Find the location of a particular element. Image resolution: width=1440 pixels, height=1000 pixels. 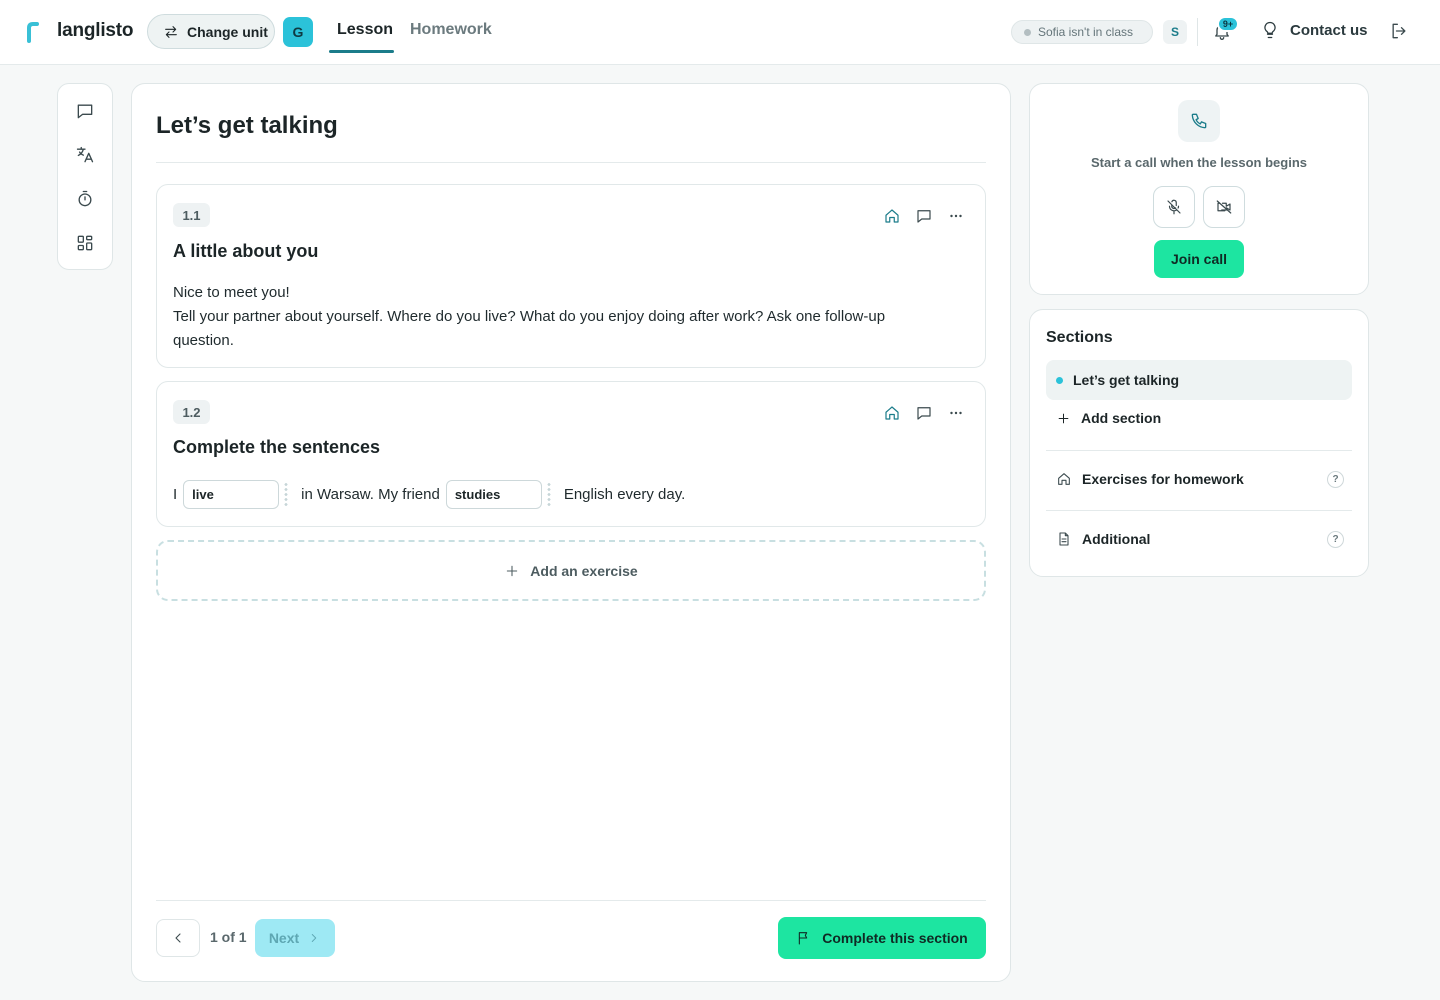

flag-icon is located at coordinates (804, 938).